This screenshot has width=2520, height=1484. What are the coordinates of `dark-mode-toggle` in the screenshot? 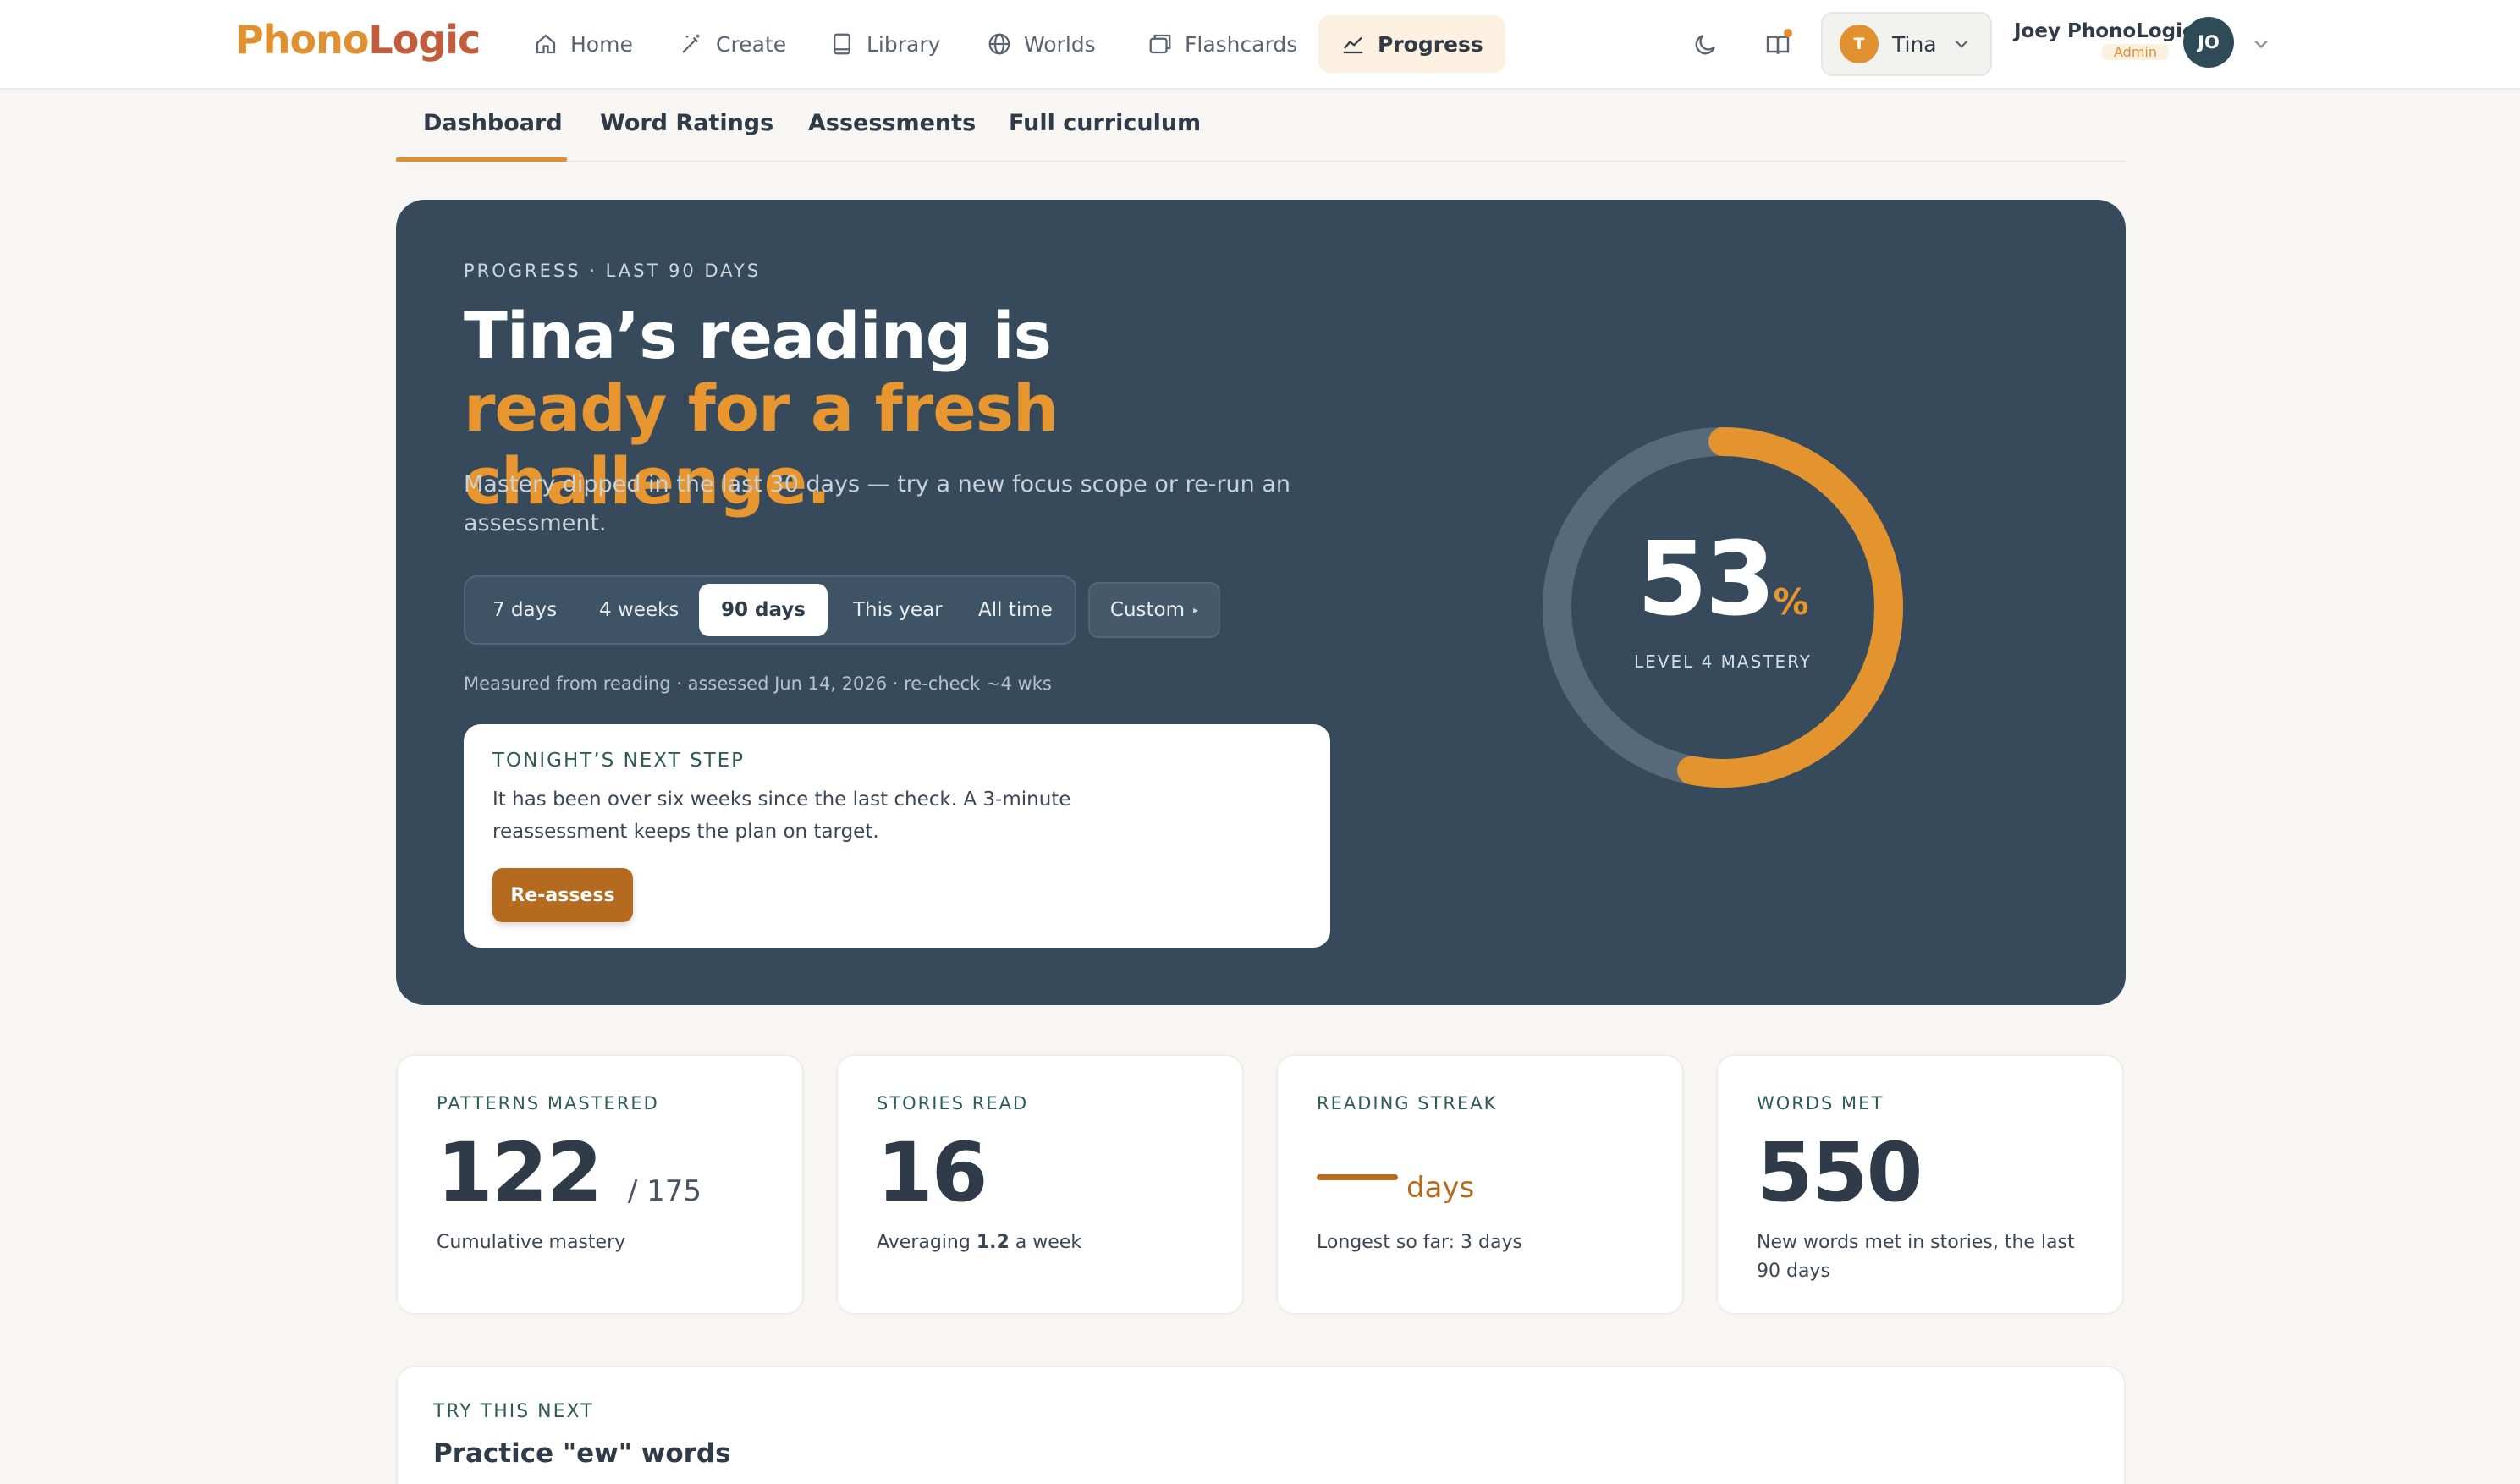 It's located at (1705, 44).